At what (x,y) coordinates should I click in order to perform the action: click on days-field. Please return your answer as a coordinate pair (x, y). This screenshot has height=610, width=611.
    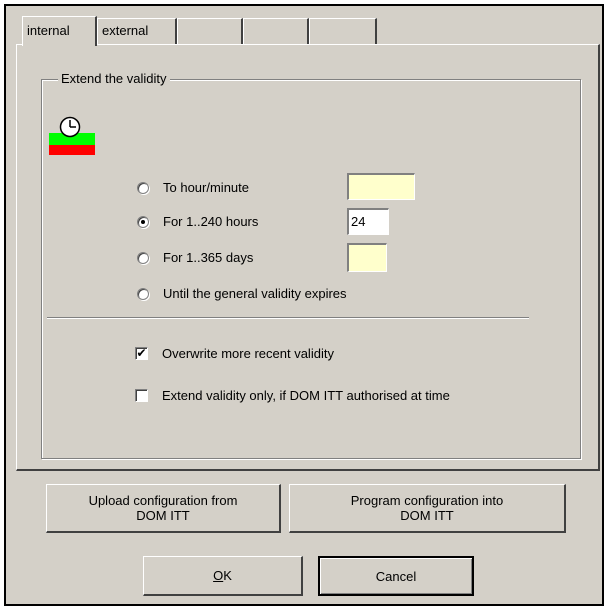
    Looking at the image, I should click on (367, 257).